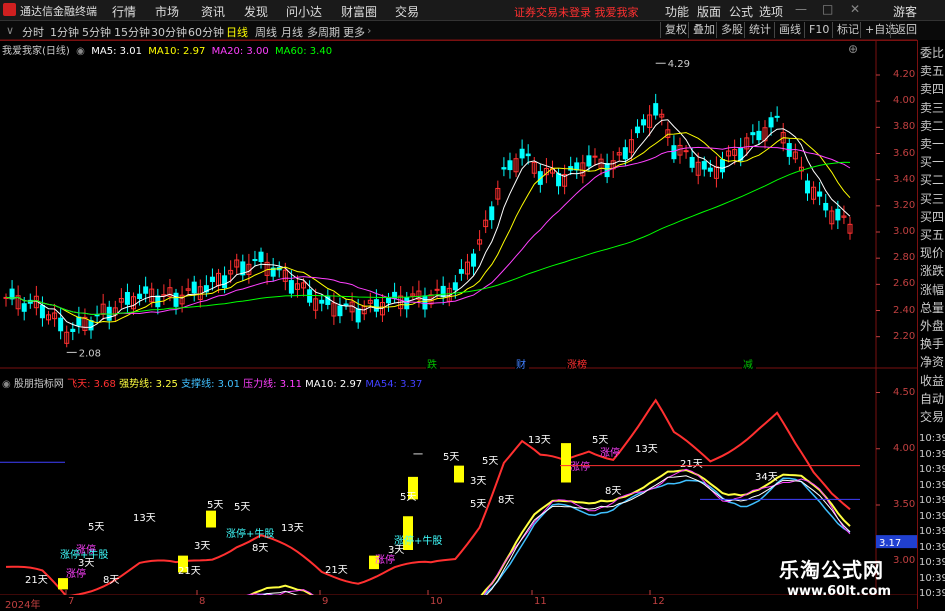 Image resolution: width=945 pixels, height=611 pixels. Describe the element at coordinates (679, 64) in the screenshot. I see `high-label: 4.29` at that location.